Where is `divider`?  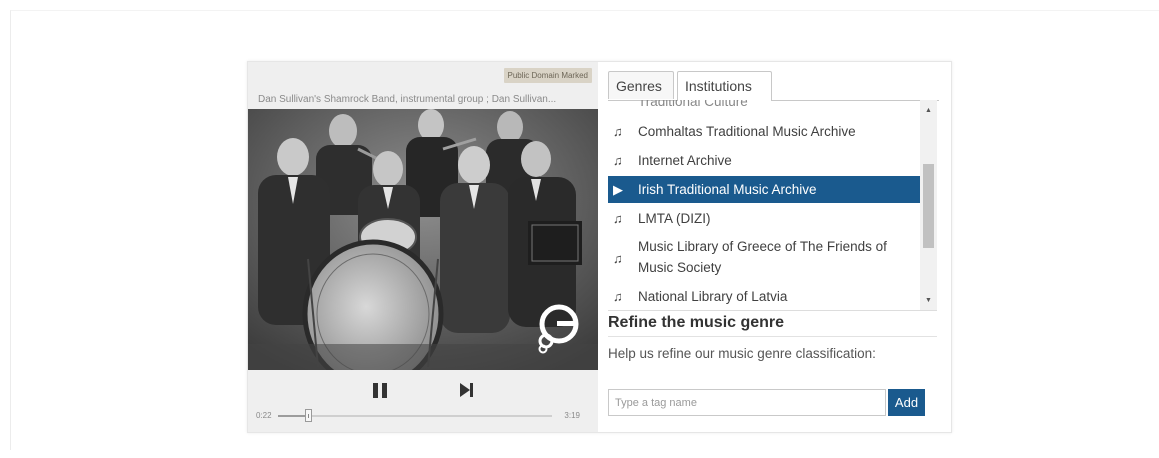
divider is located at coordinates (772, 336).